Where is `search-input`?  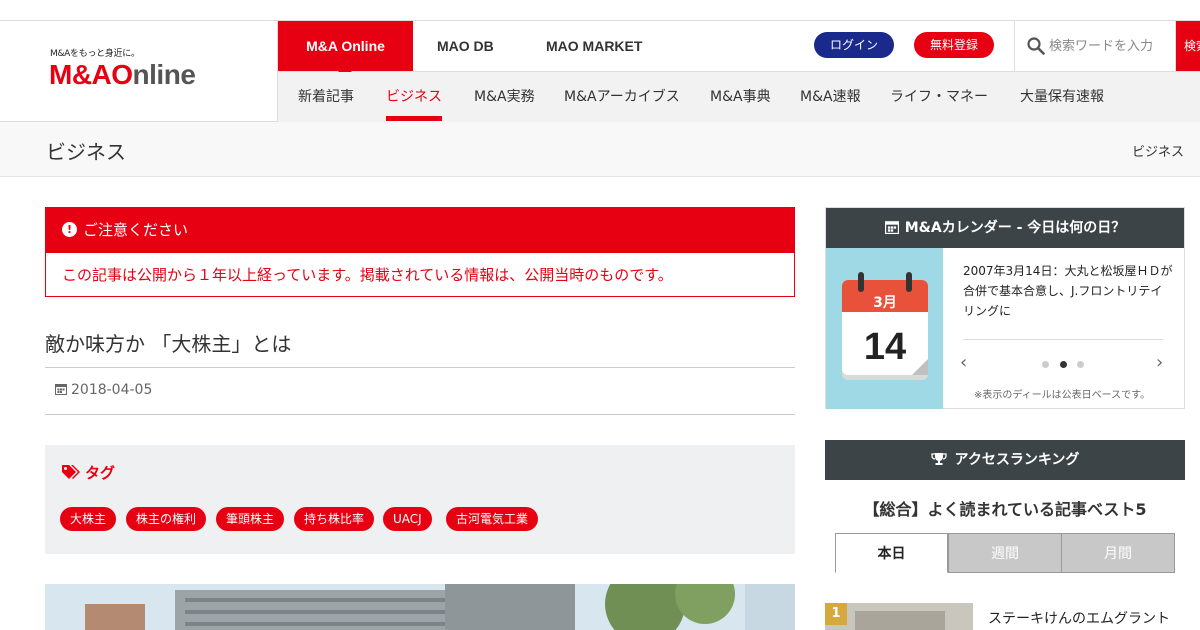
search-input is located at coordinates (1109, 46).